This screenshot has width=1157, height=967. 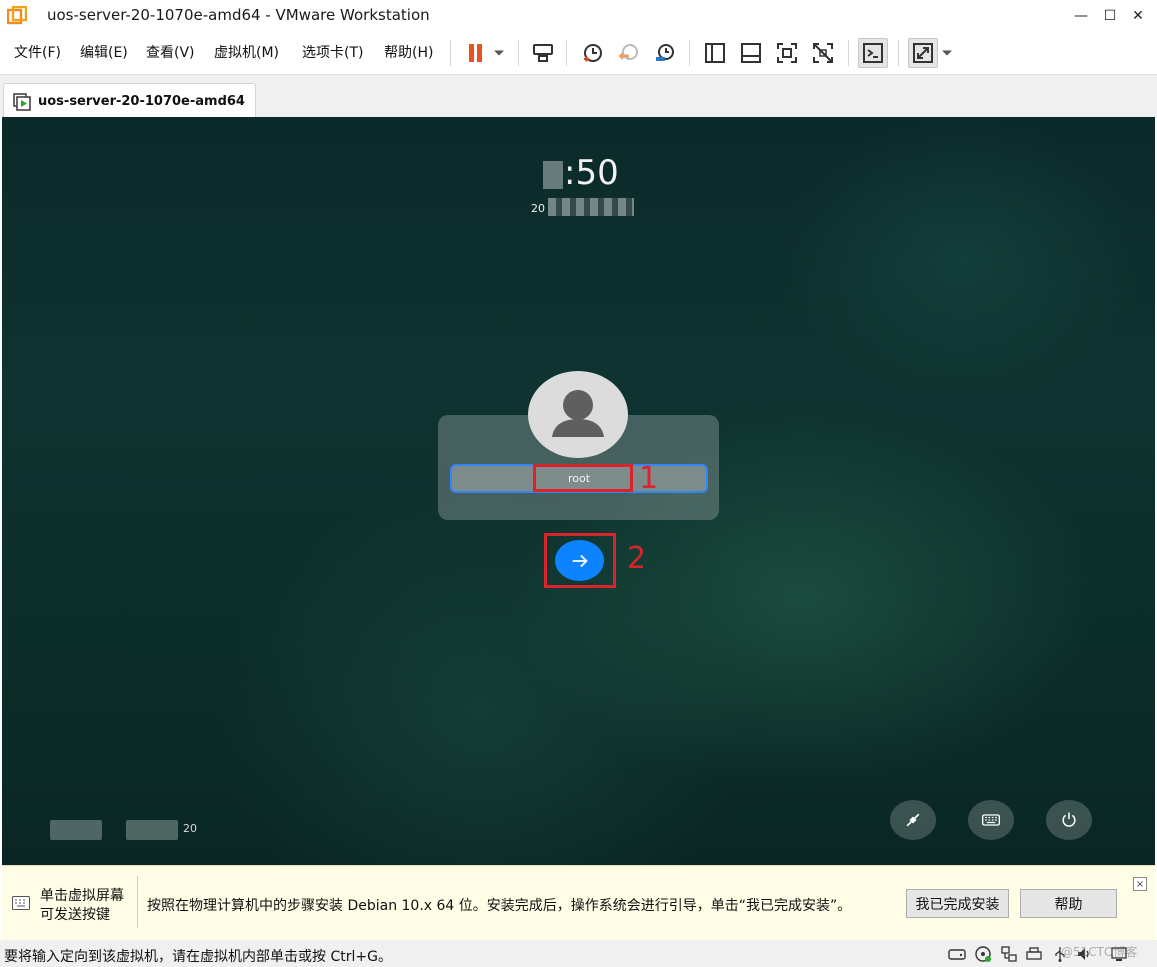 I want to click on annotation-number-1: 1, so click(x=649, y=478).